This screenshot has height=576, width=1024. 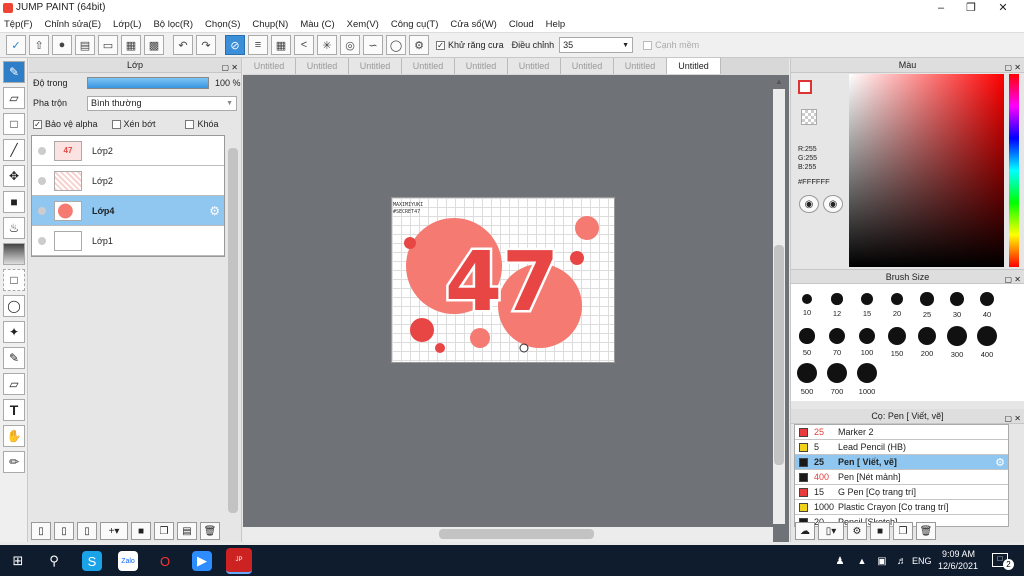 I want to click on brush-size-option: 40, so click(x=987, y=303).